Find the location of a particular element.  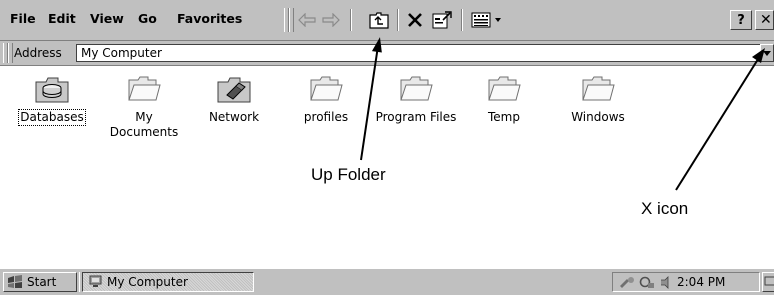

forward-arrow-icon is located at coordinates (331, 20).